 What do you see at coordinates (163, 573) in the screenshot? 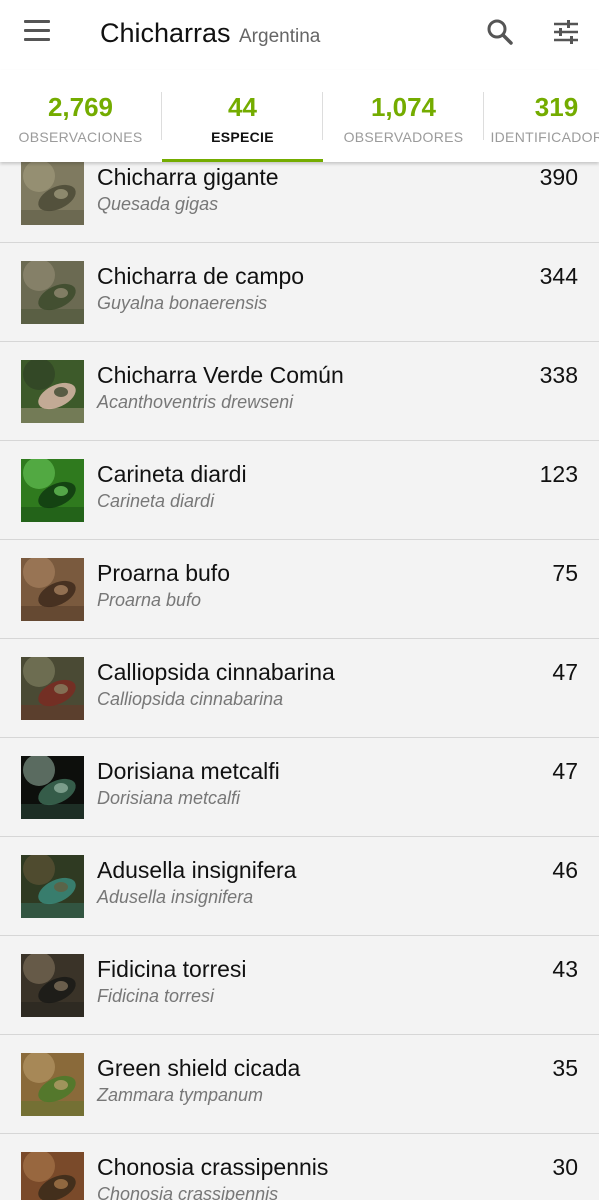
I see `species-common-name: Proarna bufo` at bounding box center [163, 573].